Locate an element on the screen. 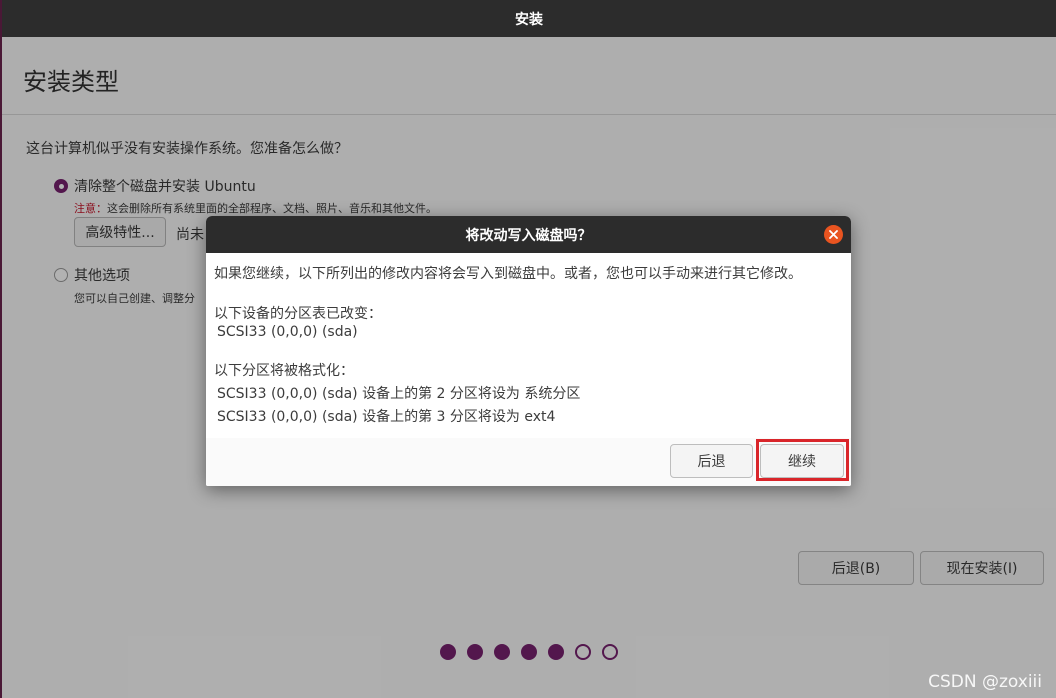 The image size is (1056, 698). continue-highlight-box is located at coordinates (802, 460).